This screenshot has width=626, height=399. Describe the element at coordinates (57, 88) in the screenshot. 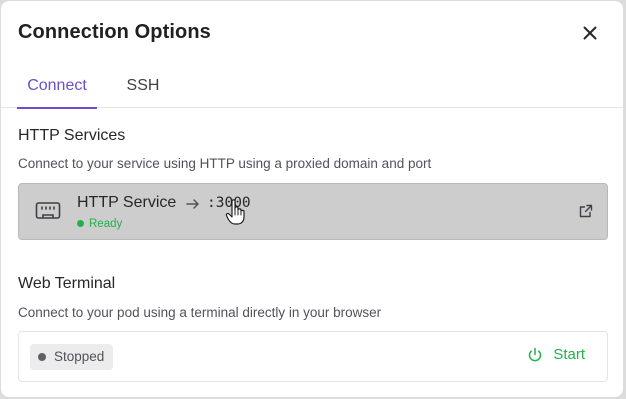

I see `tab-connect: Connect` at that location.